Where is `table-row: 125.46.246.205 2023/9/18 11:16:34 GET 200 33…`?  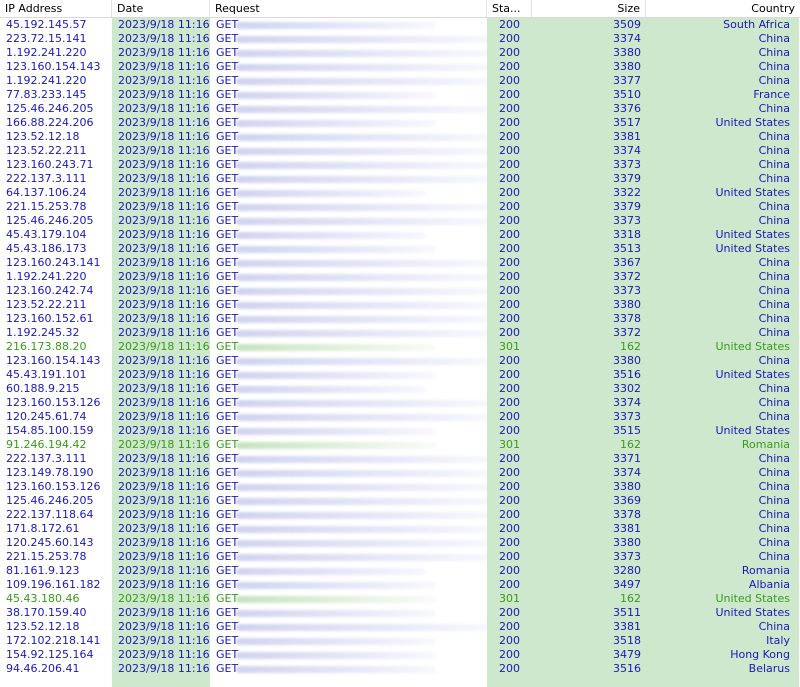 table-row: 125.46.246.205 2023/9/18 11:16:34 GET 200 33… is located at coordinates (400, 501).